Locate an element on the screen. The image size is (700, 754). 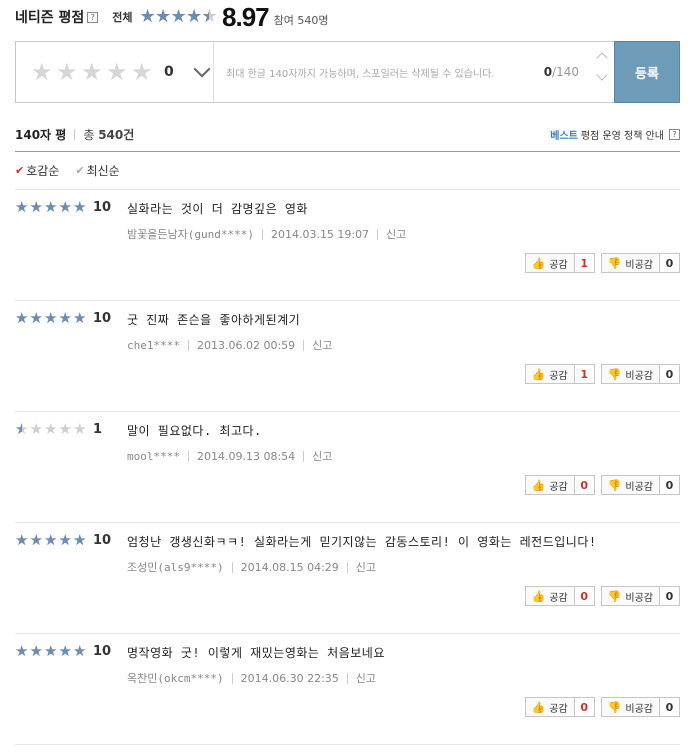
submit-button: 등록 is located at coordinates (647, 72).